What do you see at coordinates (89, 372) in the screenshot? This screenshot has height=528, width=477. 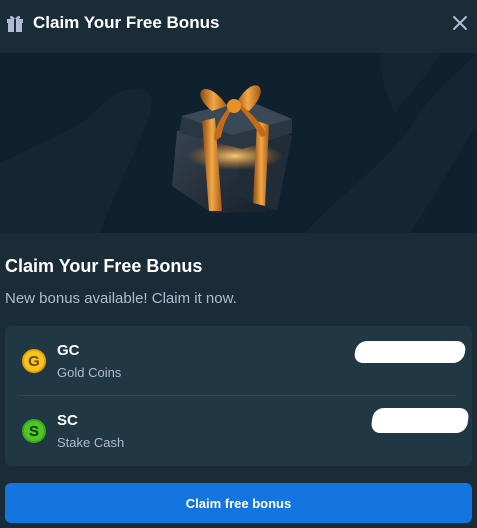 I see `currency-name: Gold Coins` at bounding box center [89, 372].